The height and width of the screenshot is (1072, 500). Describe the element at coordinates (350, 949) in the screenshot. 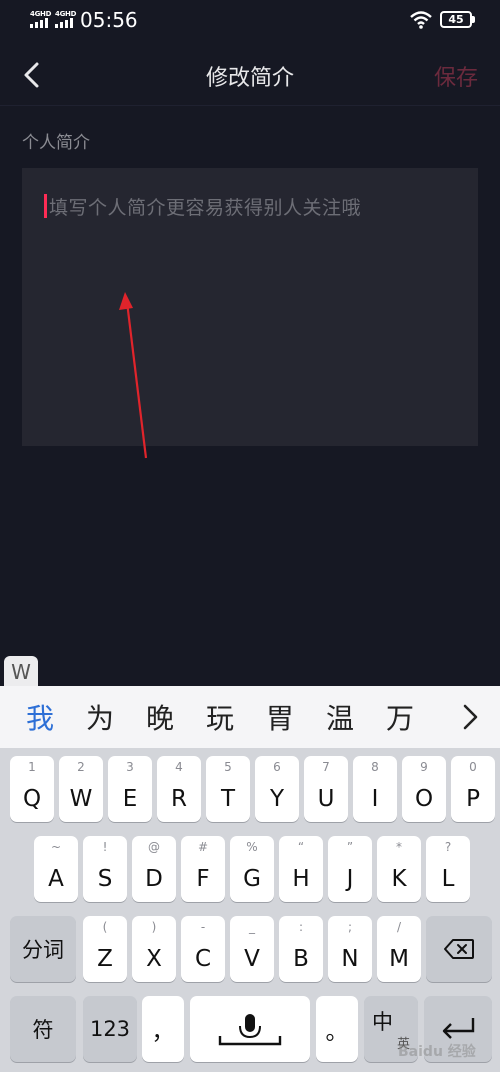

I see `key-n: ; N` at that location.